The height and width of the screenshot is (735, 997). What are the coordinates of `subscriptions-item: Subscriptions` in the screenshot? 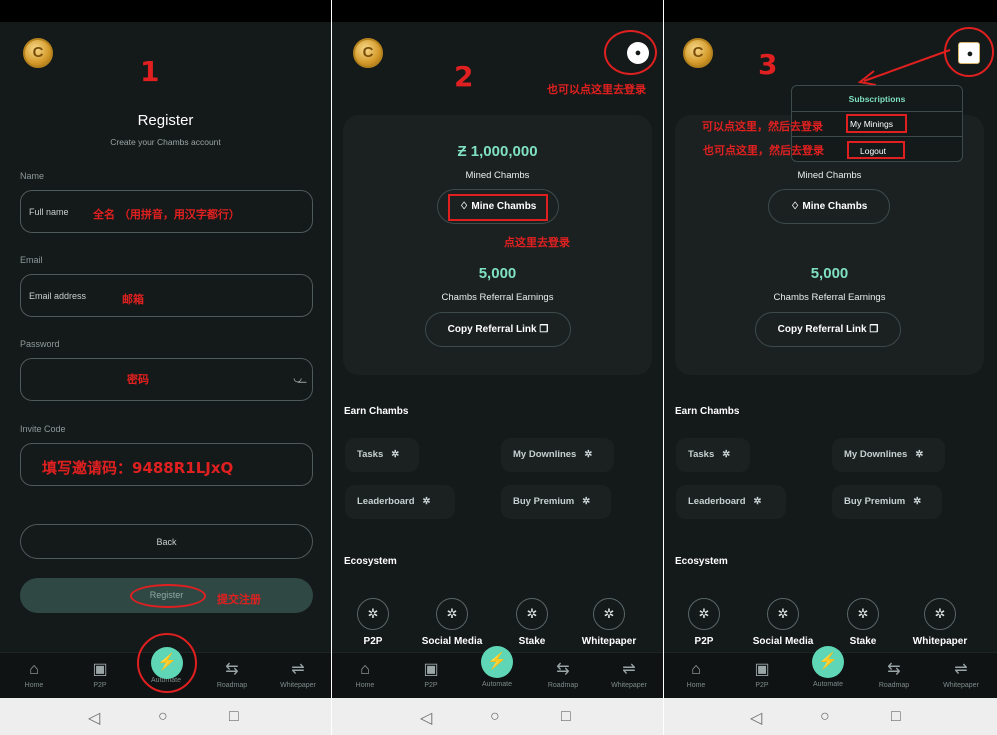 It's located at (877, 99).